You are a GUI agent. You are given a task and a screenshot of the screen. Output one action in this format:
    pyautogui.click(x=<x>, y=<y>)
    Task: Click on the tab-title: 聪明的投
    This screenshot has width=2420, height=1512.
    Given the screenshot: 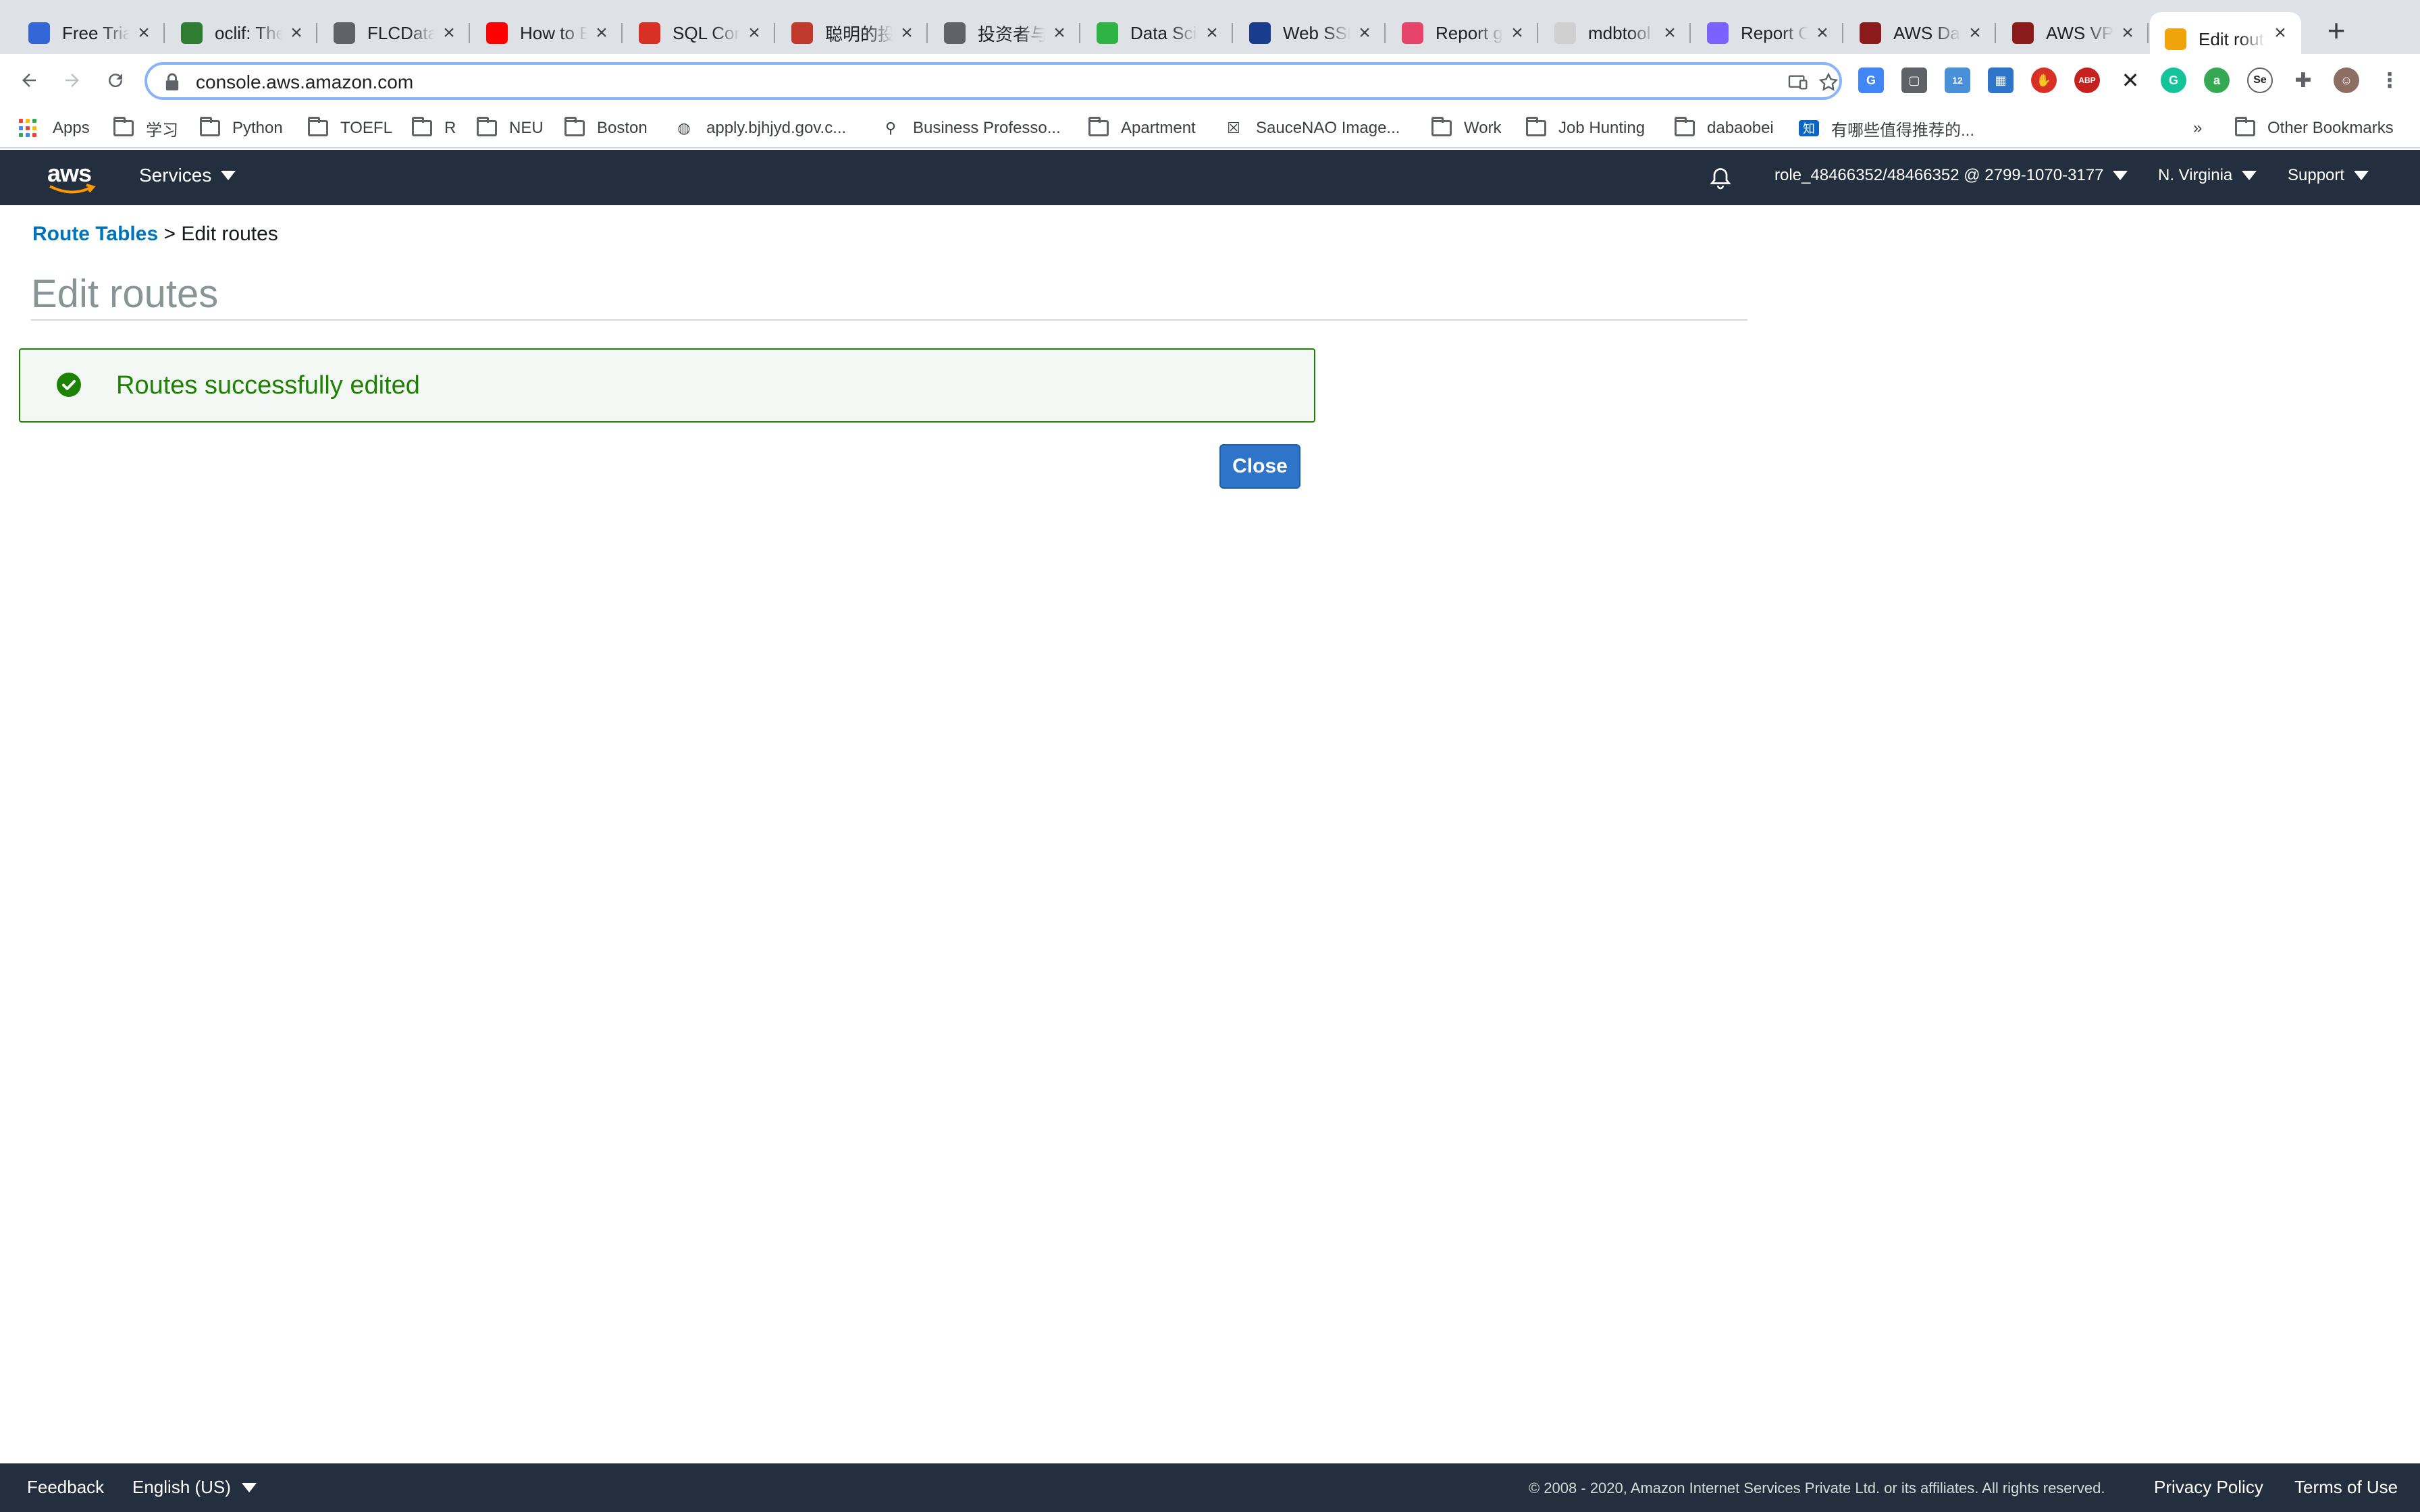 What is the action you would take?
    pyautogui.click(x=859, y=34)
    